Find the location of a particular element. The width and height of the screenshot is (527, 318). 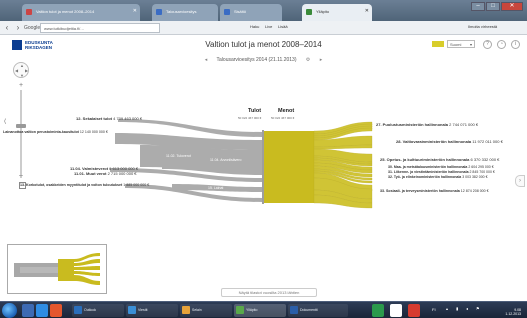

tray-arrow-icon: ▴ is located at coordinates (447, 308).